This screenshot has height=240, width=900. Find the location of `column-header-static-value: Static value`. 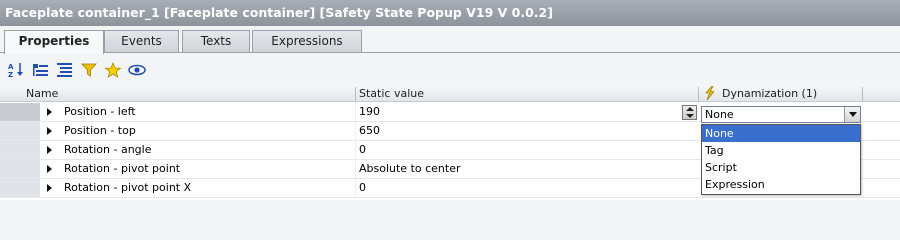

column-header-static-value: Static value is located at coordinates (391, 94).